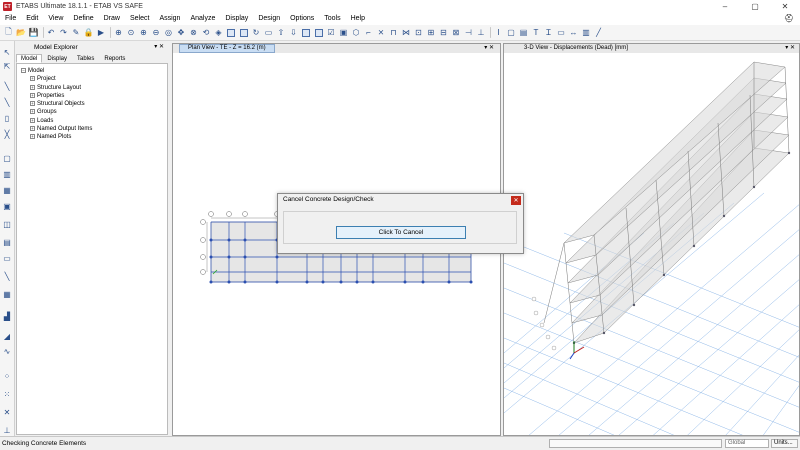  I want to click on menu-help: Help, so click(358, 19).